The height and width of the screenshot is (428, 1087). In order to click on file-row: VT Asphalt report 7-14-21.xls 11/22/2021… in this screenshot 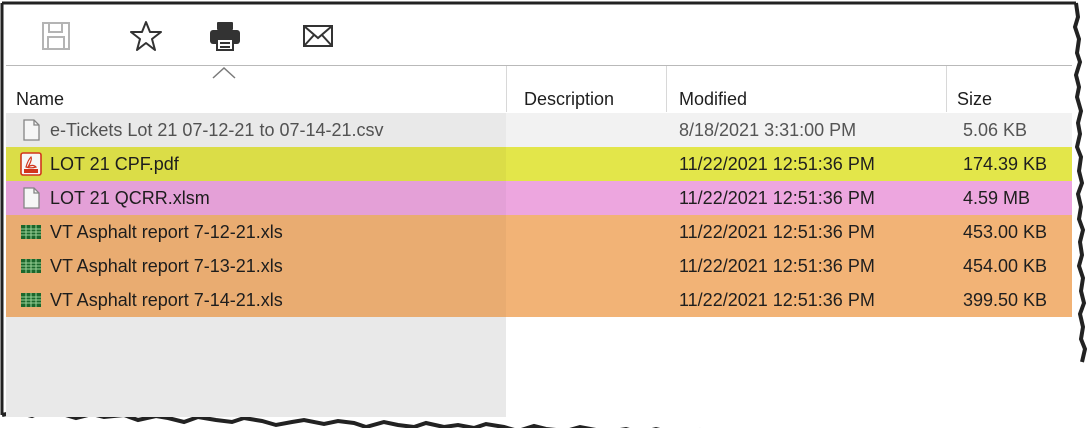, I will do `click(539, 300)`.